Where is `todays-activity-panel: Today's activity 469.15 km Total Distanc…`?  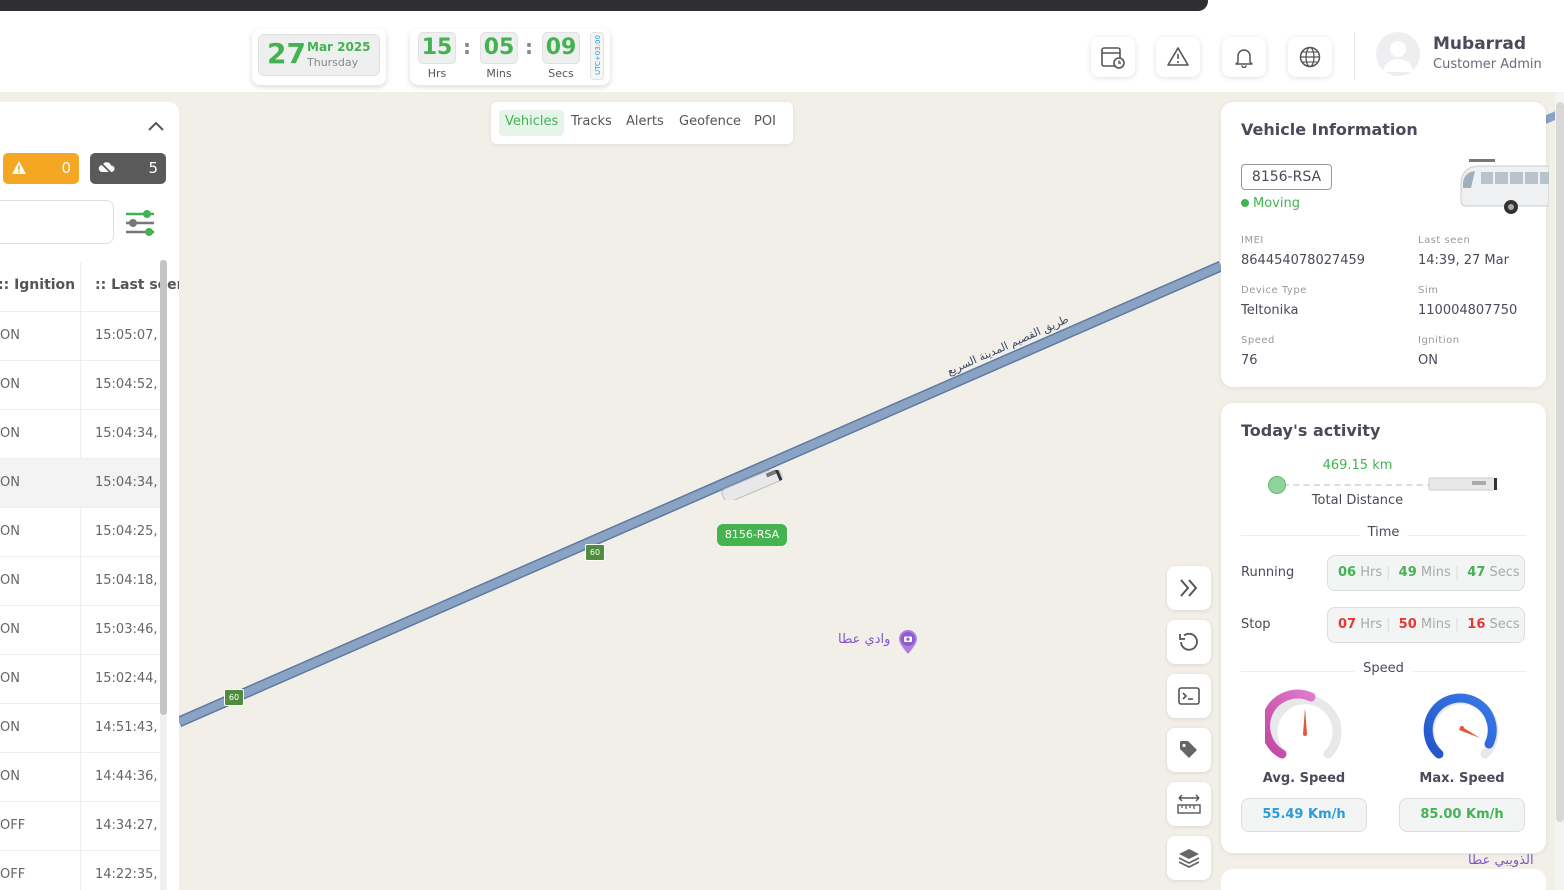 todays-activity-panel: Today's activity 469.15 km Total Distanc… is located at coordinates (1383, 628).